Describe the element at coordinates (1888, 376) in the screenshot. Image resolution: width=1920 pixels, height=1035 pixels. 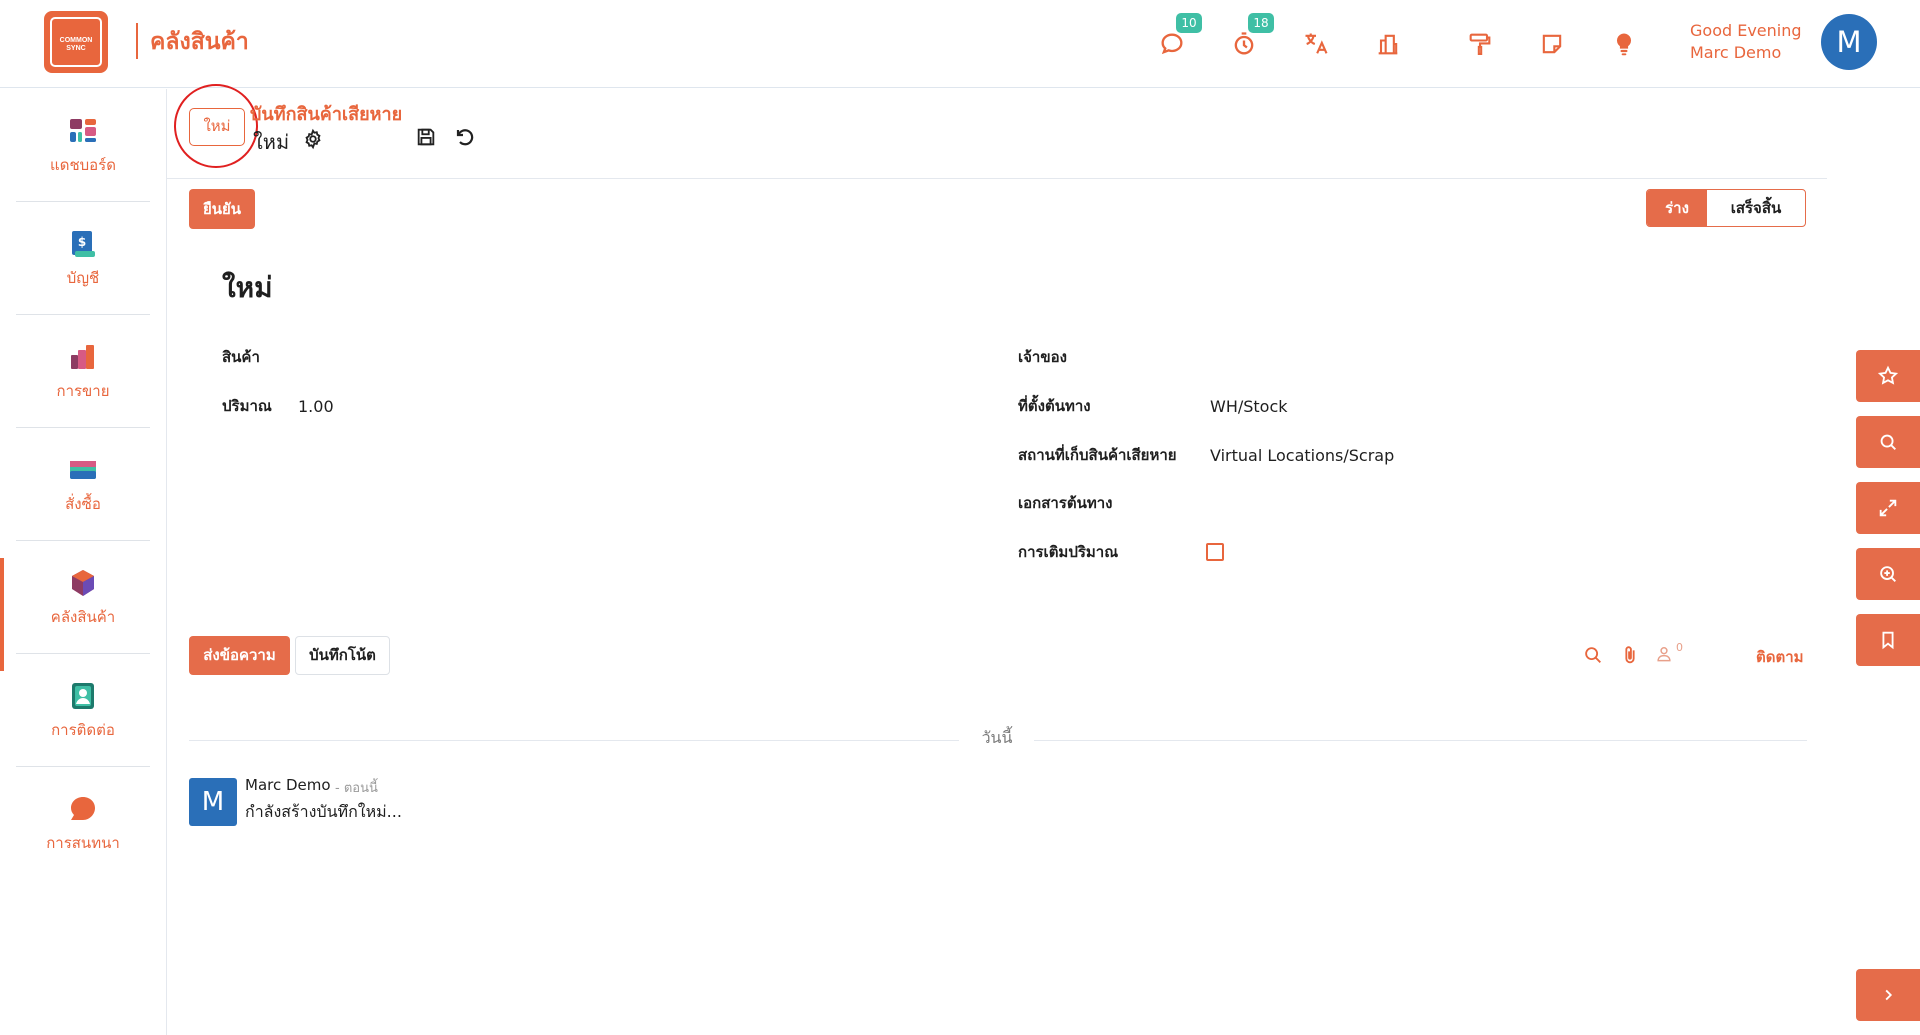
I see `favorite-button` at that location.